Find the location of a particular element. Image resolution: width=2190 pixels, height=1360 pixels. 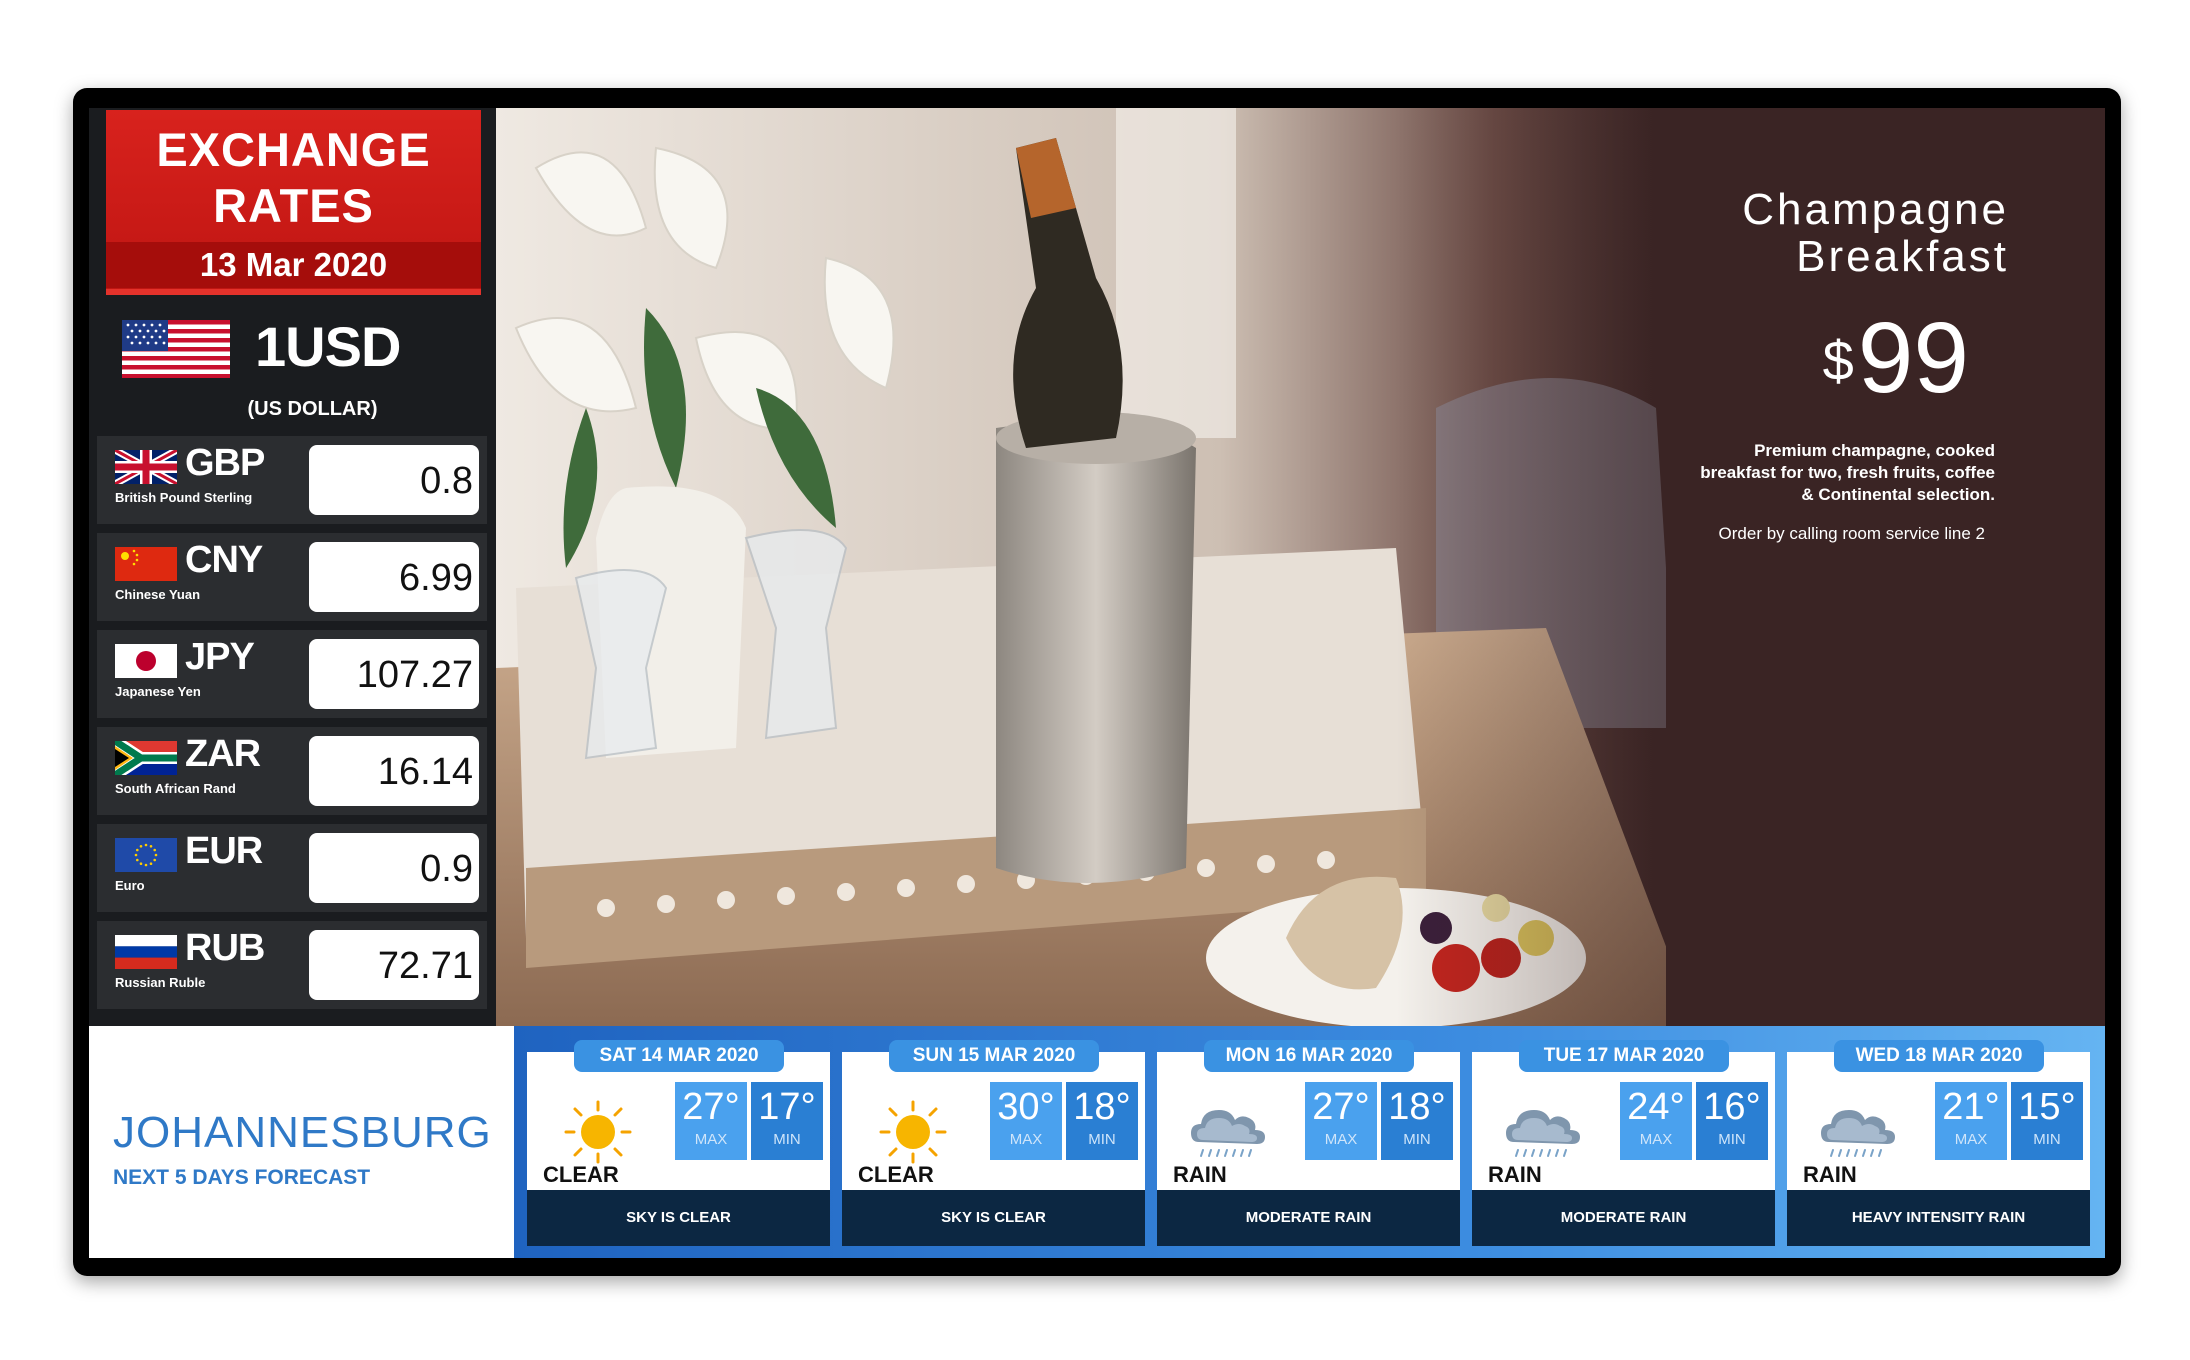

temp-min: 16° is located at coordinates (1732, 1107).